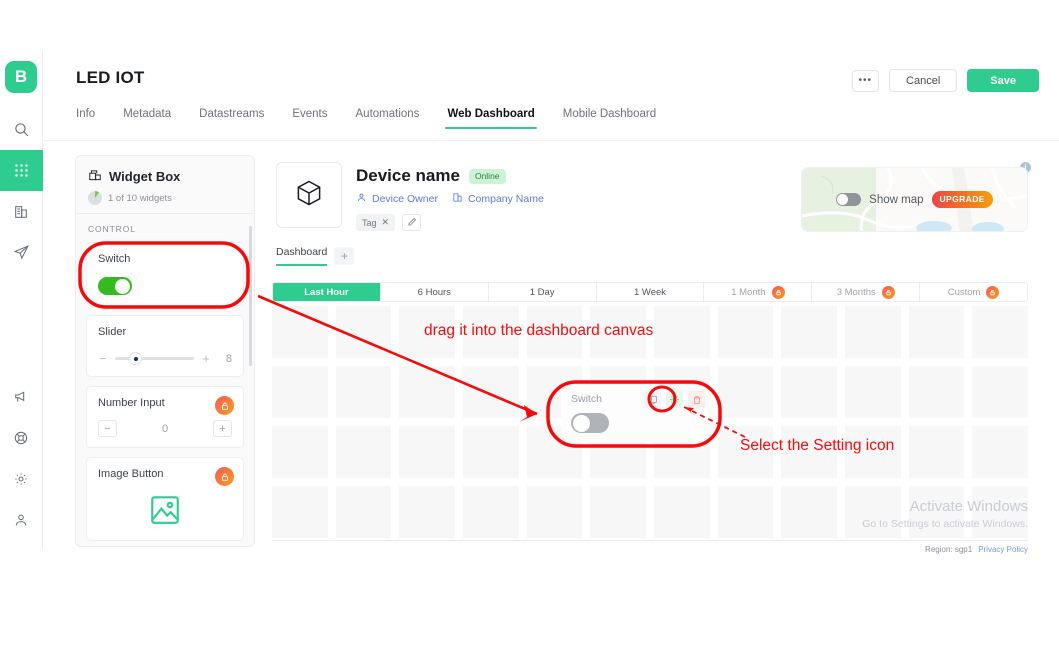  What do you see at coordinates (21, 252) in the screenshot?
I see `sidebar-item-messages` at bounding box center [21, 252].